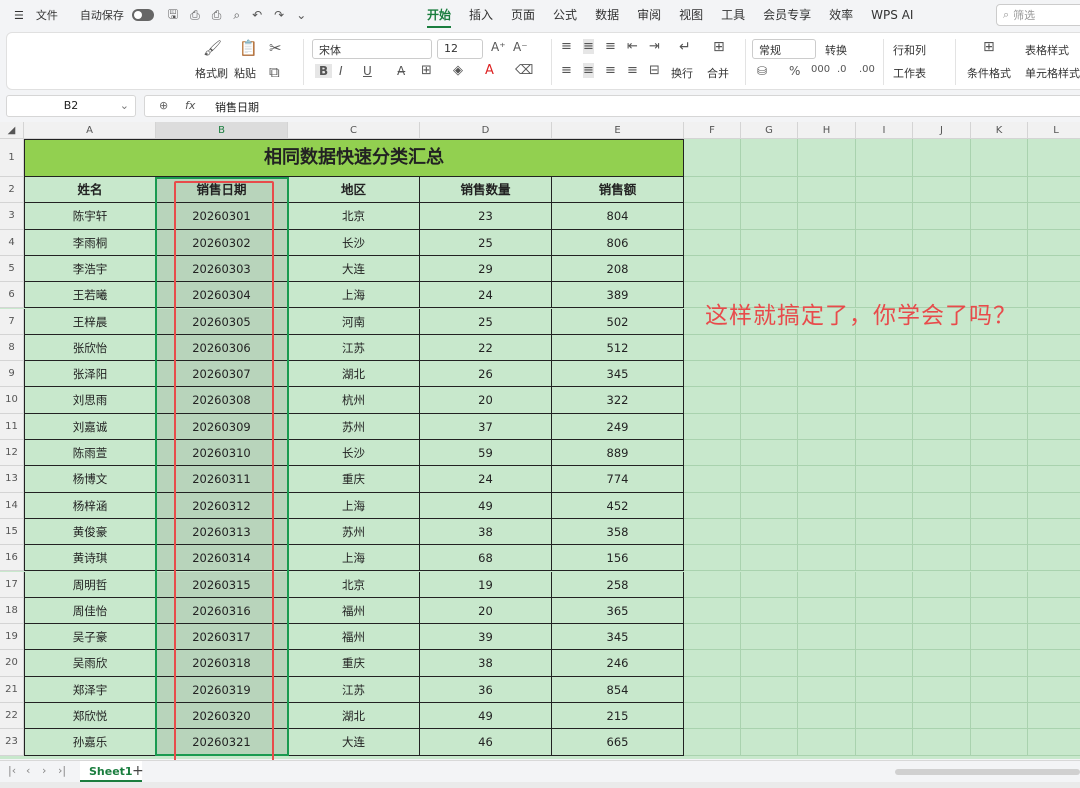 The width and height of the screenshot is (1080, 788). Describe the element at coordinates (1038, 15) in the screenshot. I see `search-input: ⌕ 筛选` at that location.